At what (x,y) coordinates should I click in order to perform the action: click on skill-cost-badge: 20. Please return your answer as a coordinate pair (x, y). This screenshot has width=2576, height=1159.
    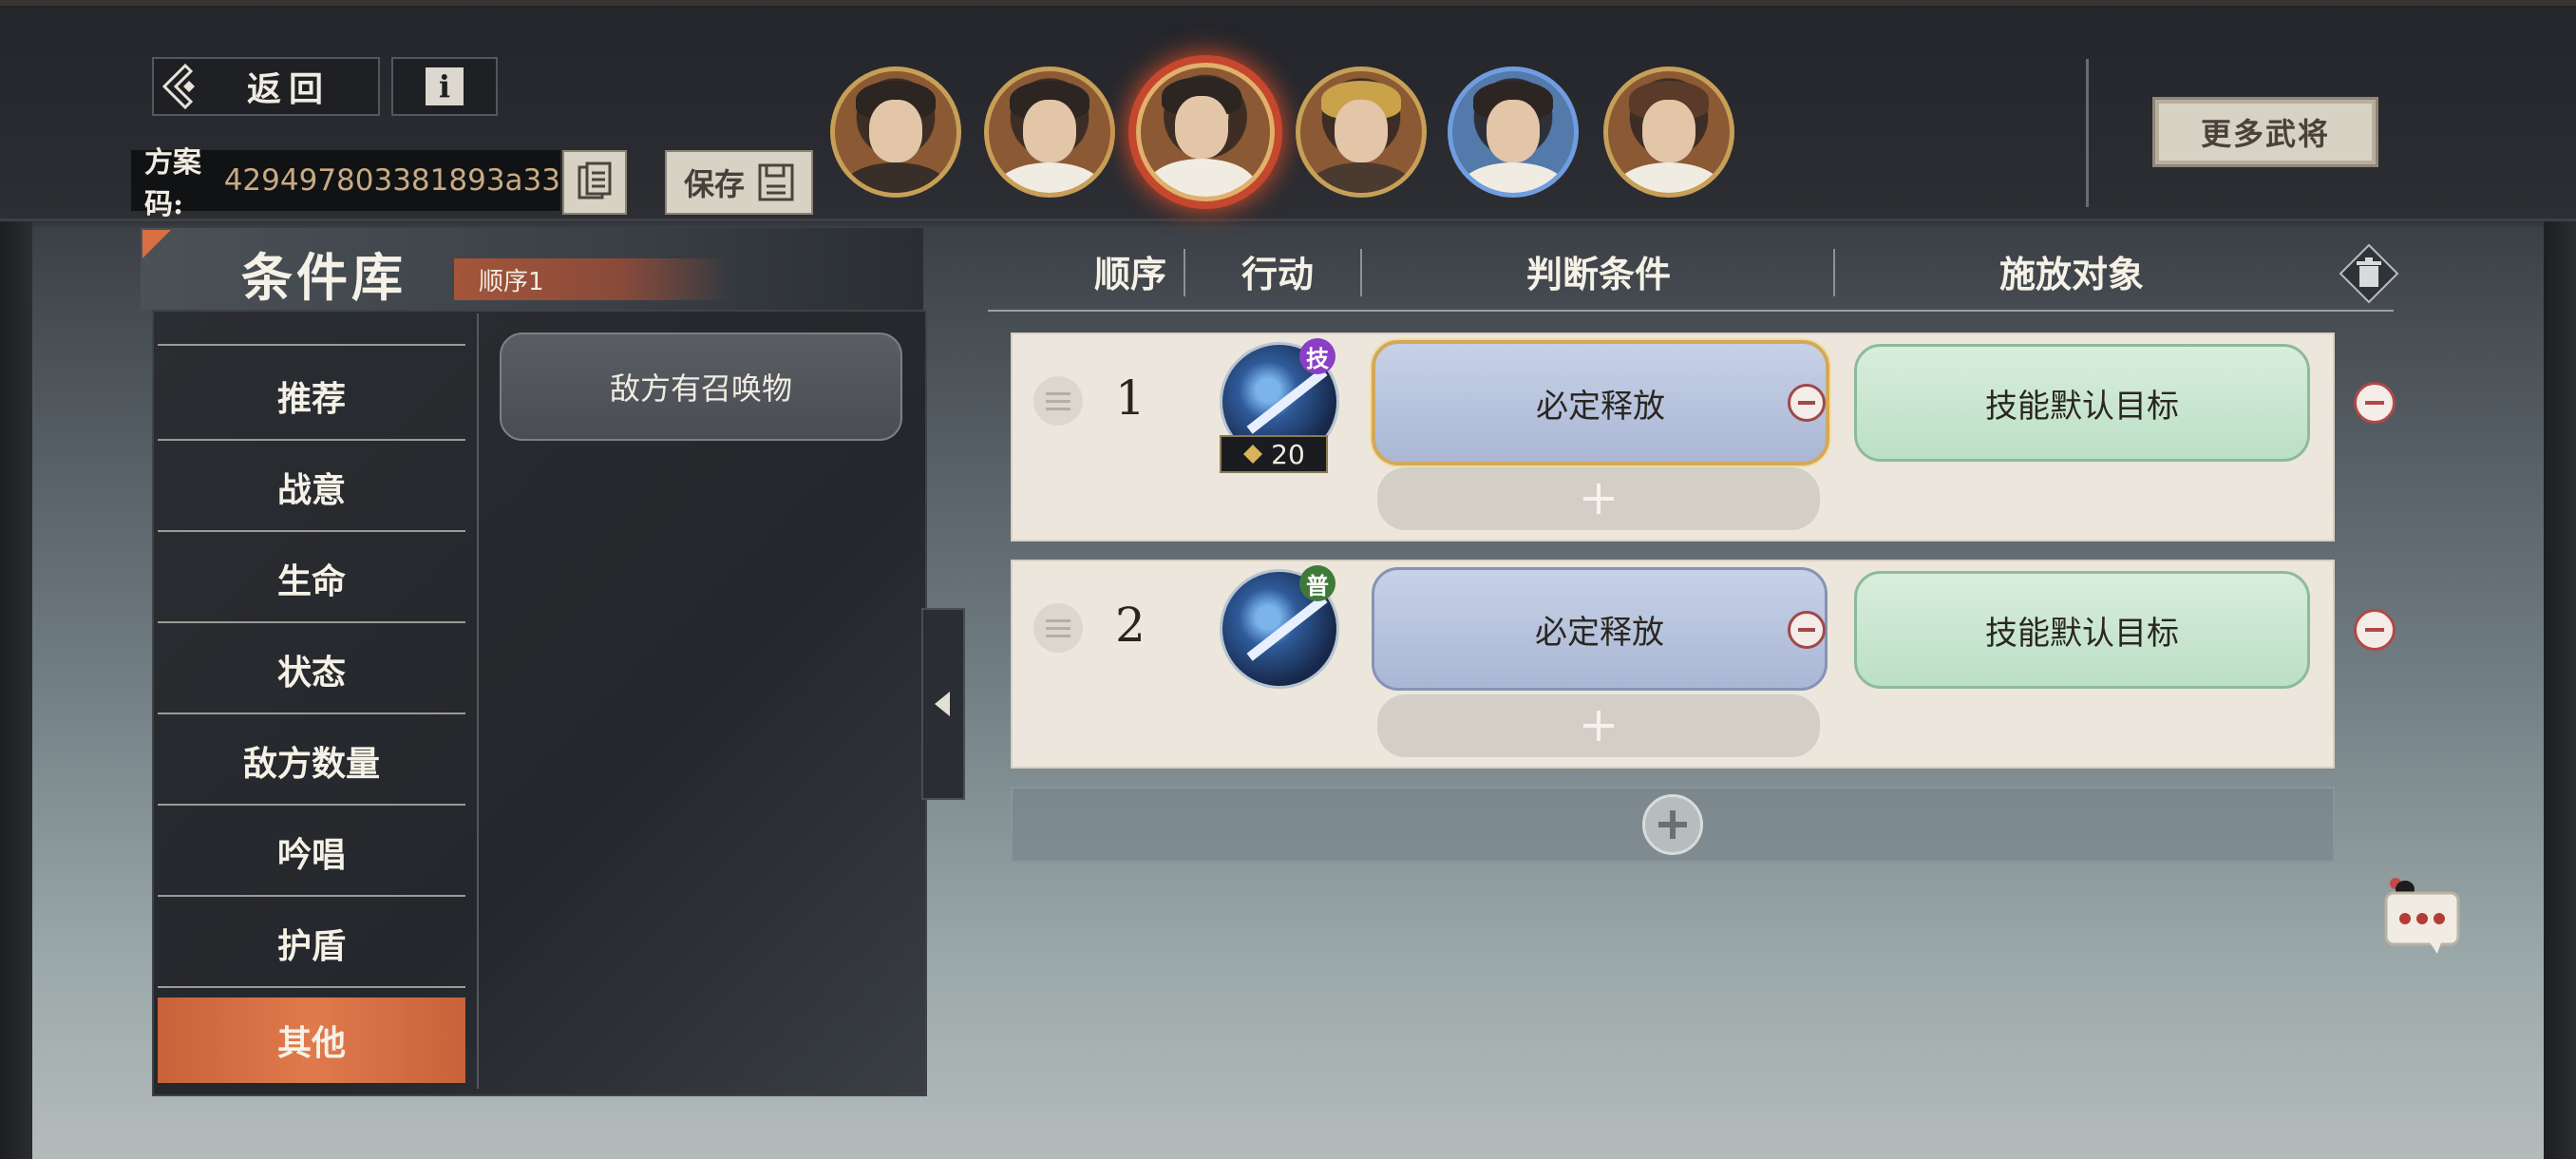
    Looking at the image, I should click on (1274, 454).